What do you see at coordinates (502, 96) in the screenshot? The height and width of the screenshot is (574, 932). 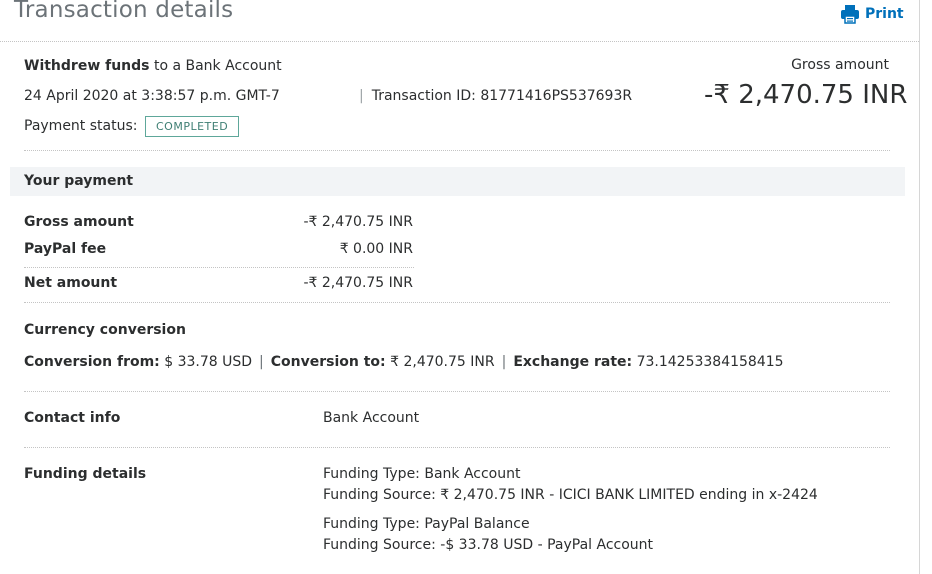 I see `transaction-id-text: Transaction ID: 81771416PS537693R` at bounding box center [502, 96].